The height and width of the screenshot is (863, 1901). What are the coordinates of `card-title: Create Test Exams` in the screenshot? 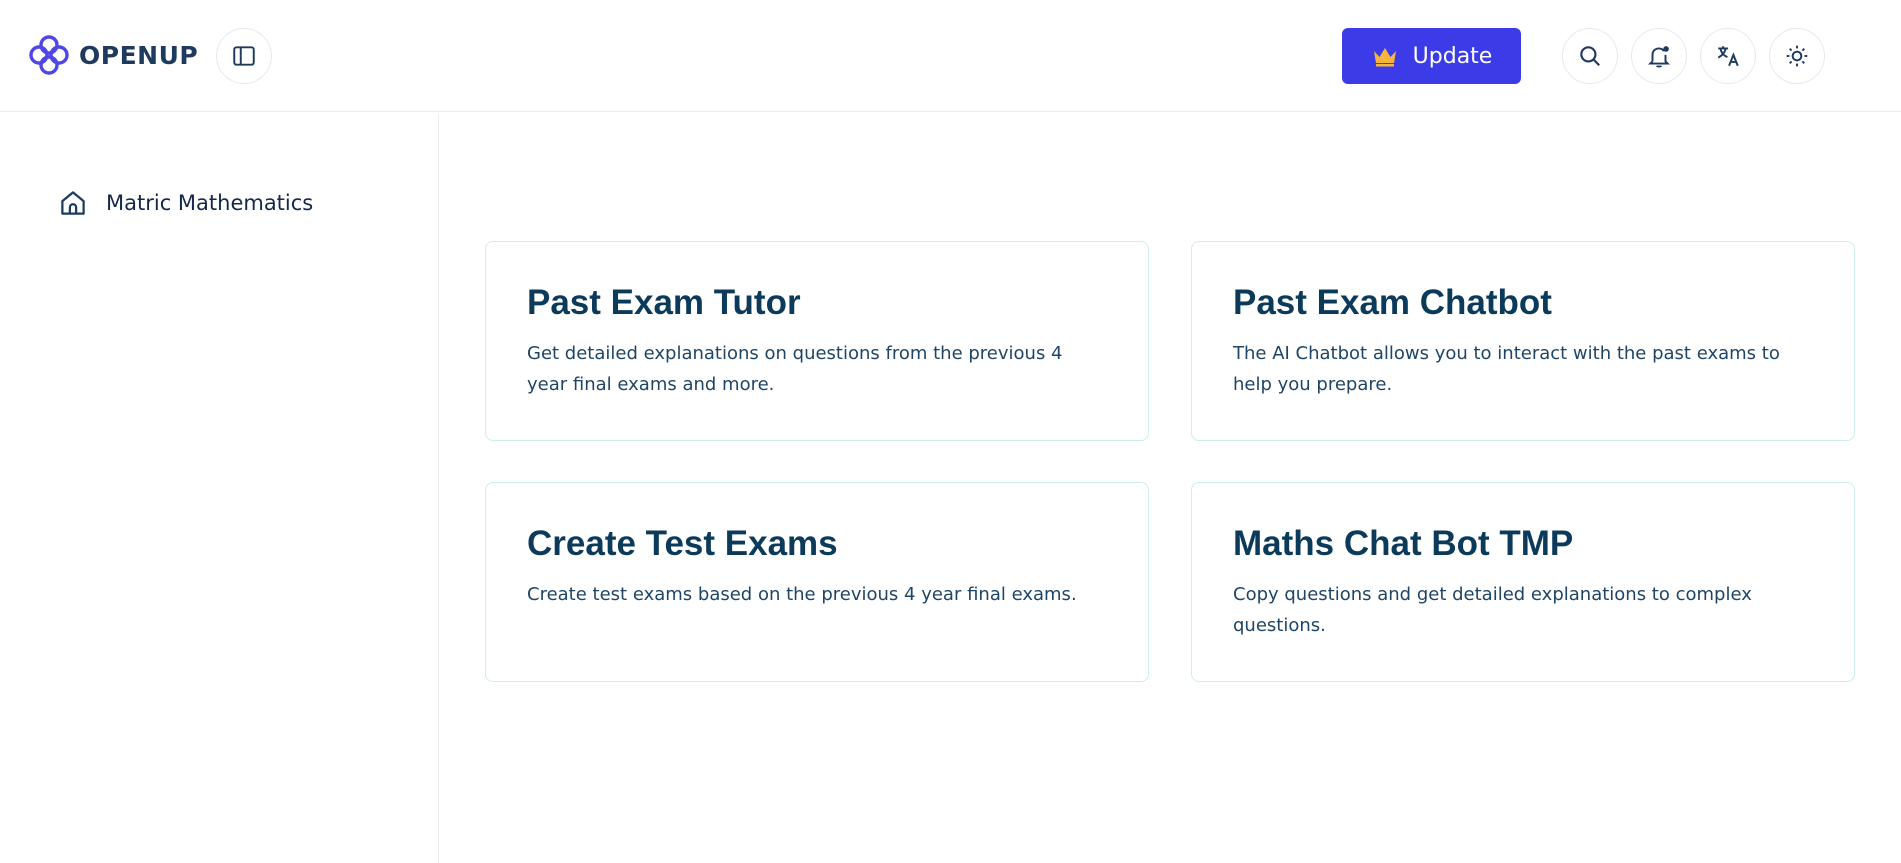 It's located at (682, 543).